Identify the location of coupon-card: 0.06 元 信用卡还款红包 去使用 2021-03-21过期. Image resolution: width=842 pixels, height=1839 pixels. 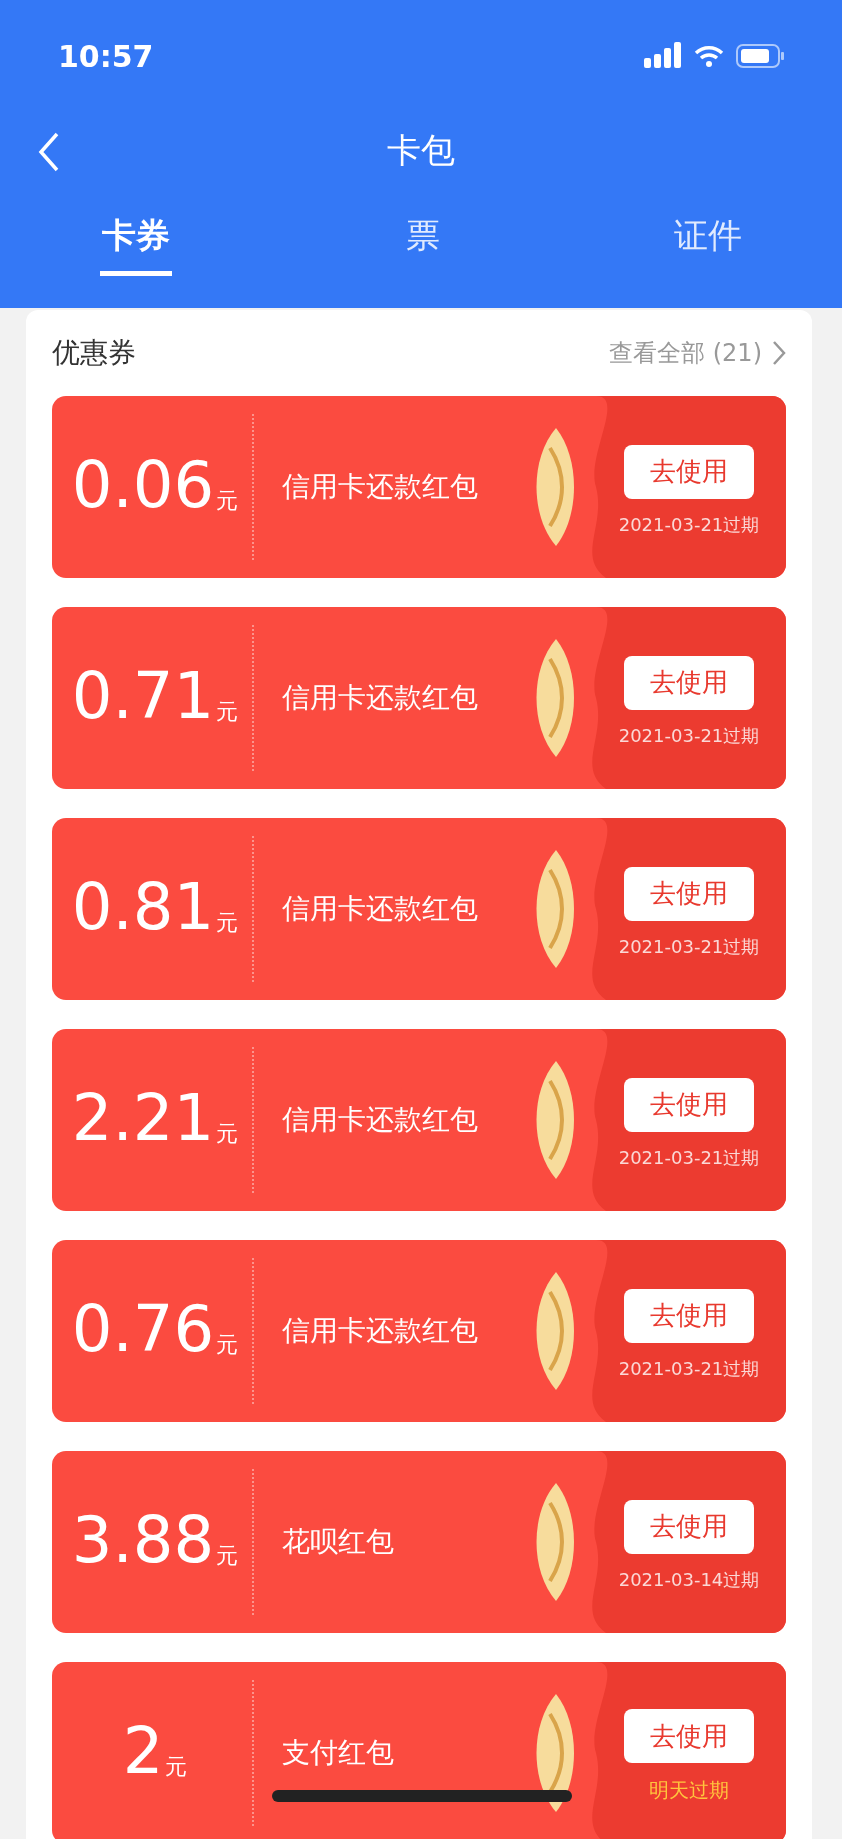
(419, 487).